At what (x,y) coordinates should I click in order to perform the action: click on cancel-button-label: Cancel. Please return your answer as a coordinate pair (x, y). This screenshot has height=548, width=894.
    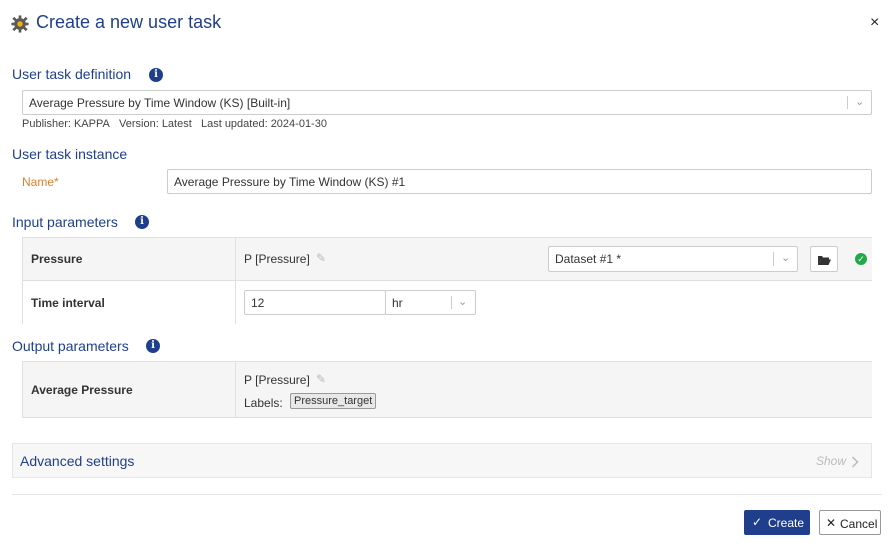
    Looking at the image, I should click on (859, 524).